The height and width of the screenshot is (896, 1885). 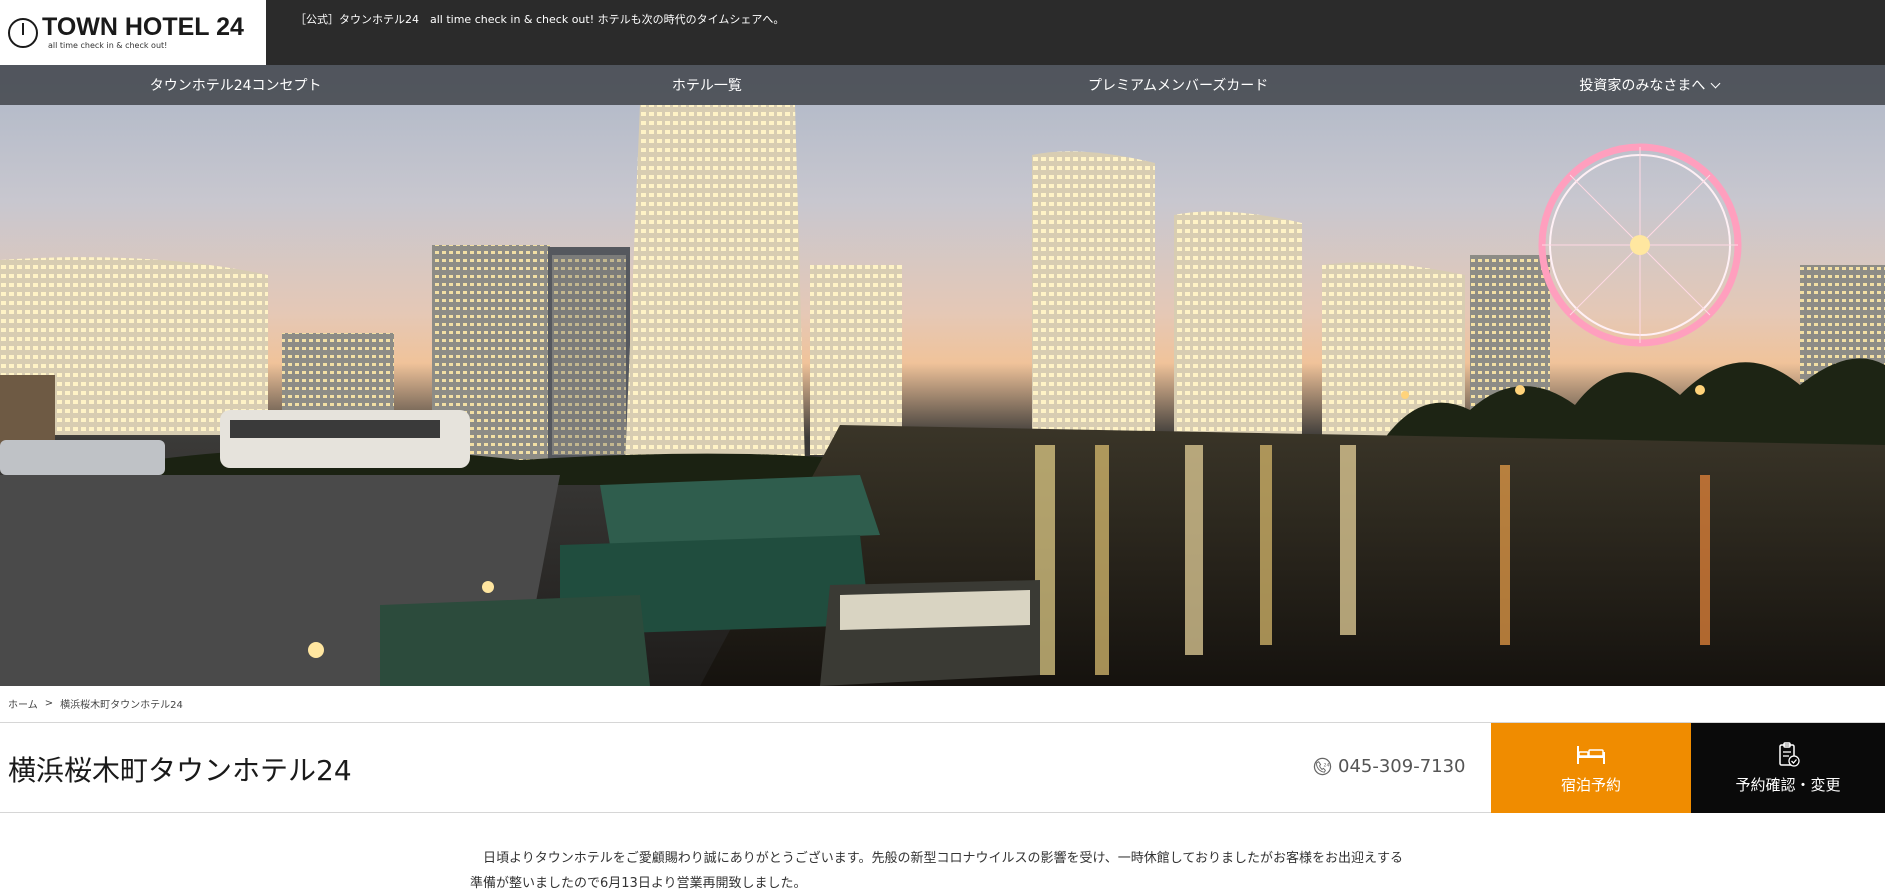 I want to click on phone-link: 24 045-309-7130, so click(x=1389, y=766).